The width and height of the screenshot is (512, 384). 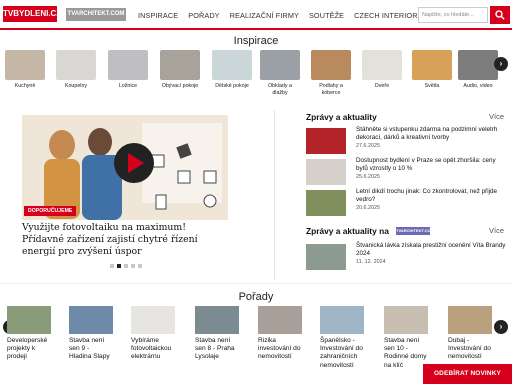 I want to click on news-date: 27.6.2025, so click(x=368, y=145).